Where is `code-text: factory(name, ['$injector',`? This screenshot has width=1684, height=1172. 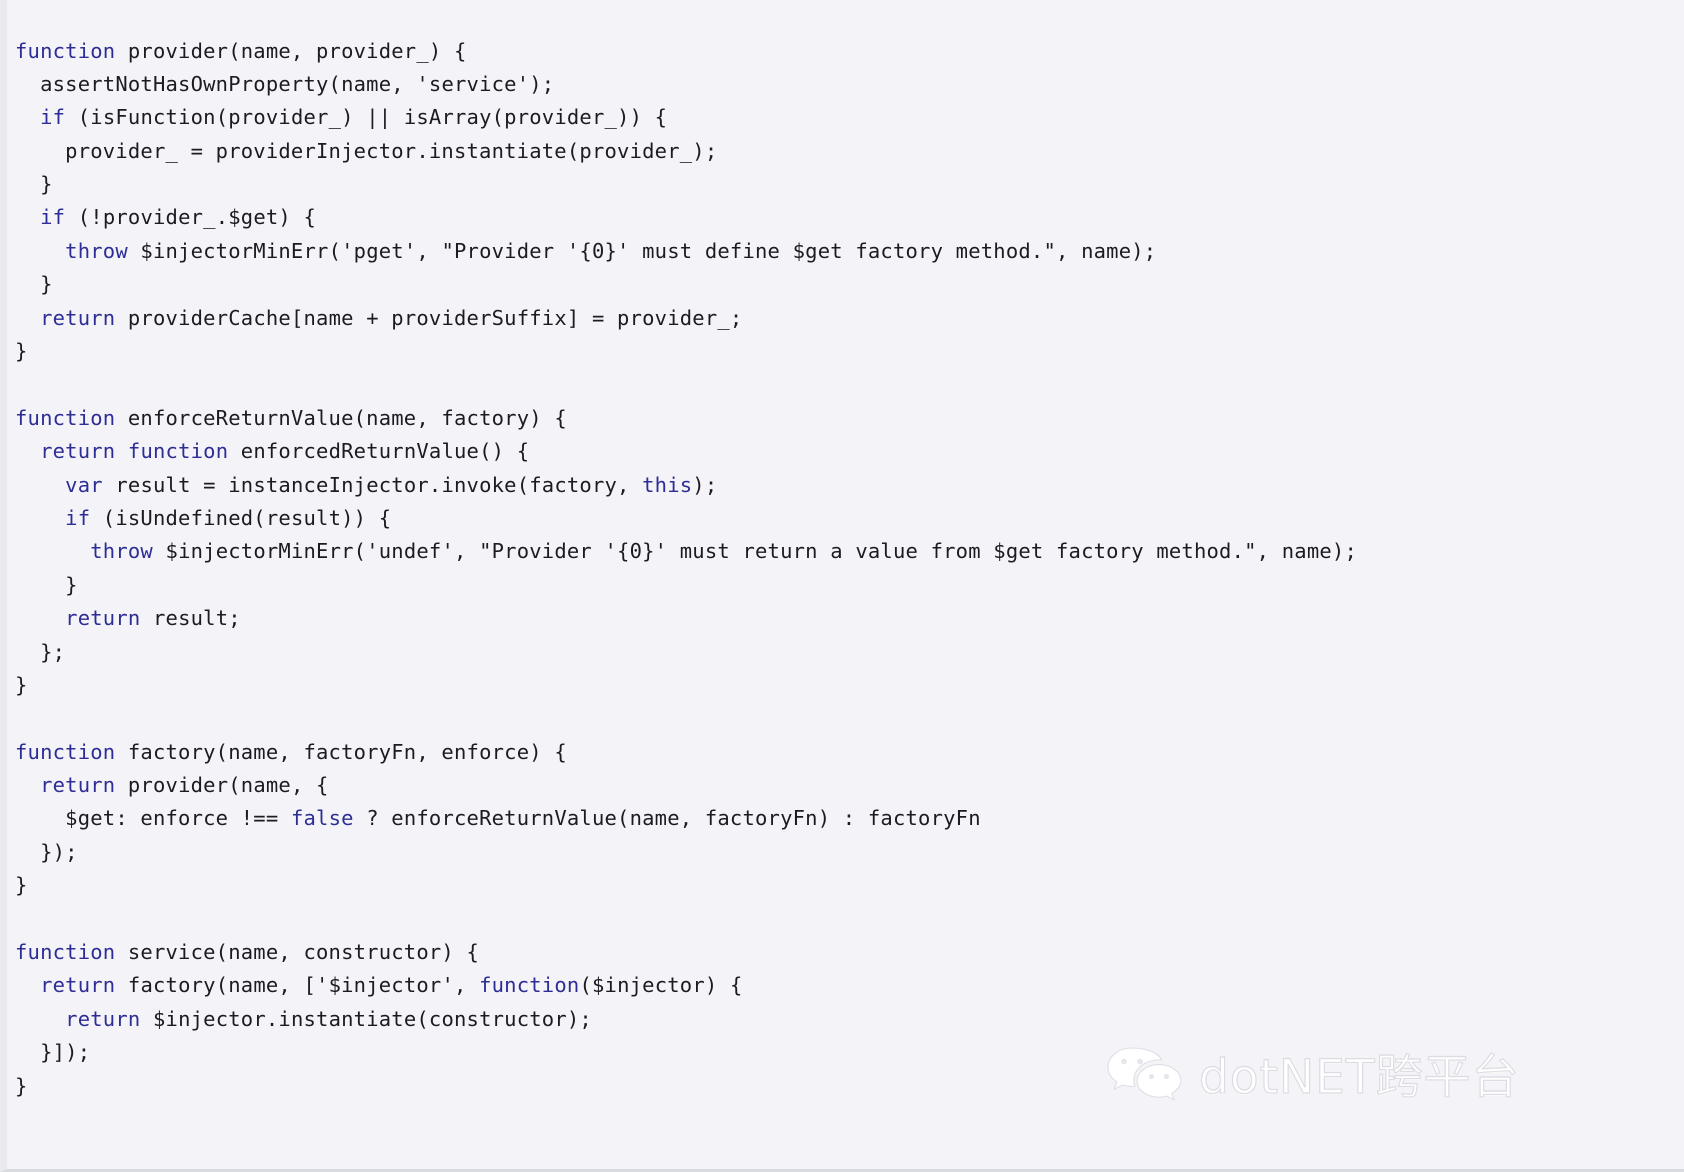
code-text: factory(name, ['$injector', is located at coordinates (297, 985).